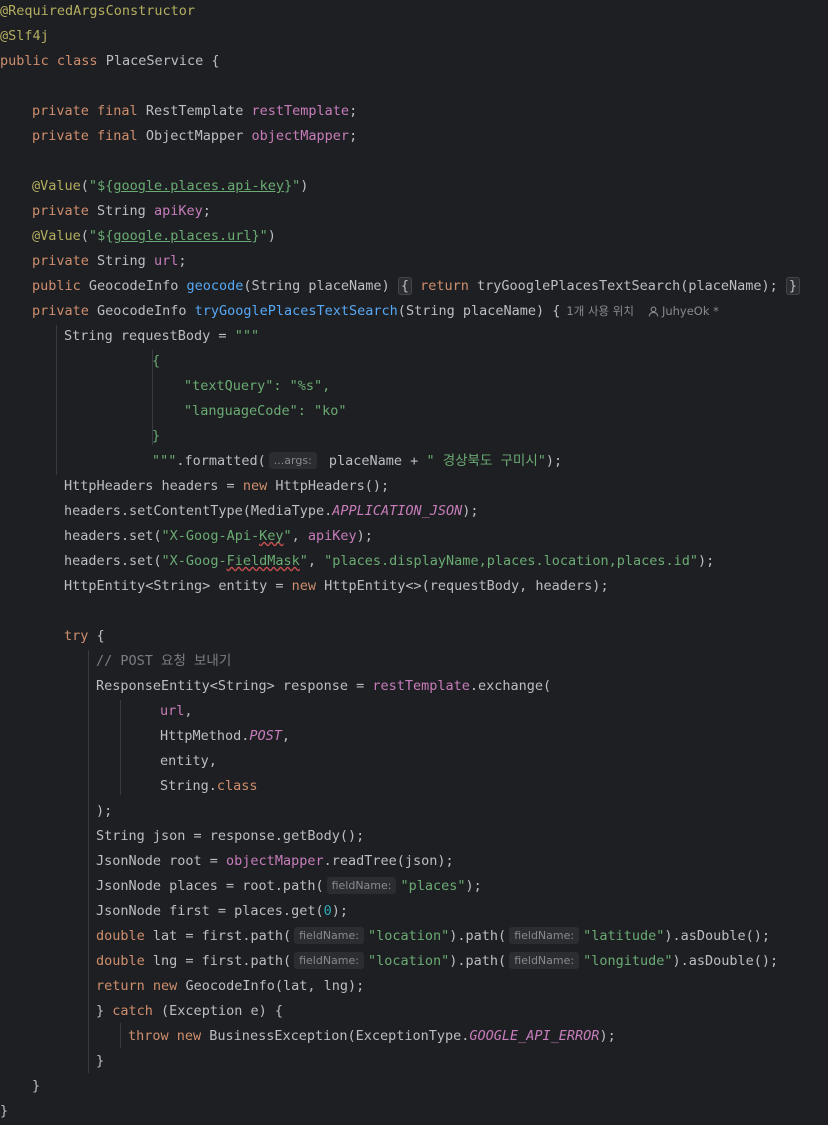 The image size is (828, 1125). What do you see at coordinates (335, 1036) in the screenshot?
I see `constructor-call: BusinessException(ExceptionType.` at bounding box center [335, 1036].